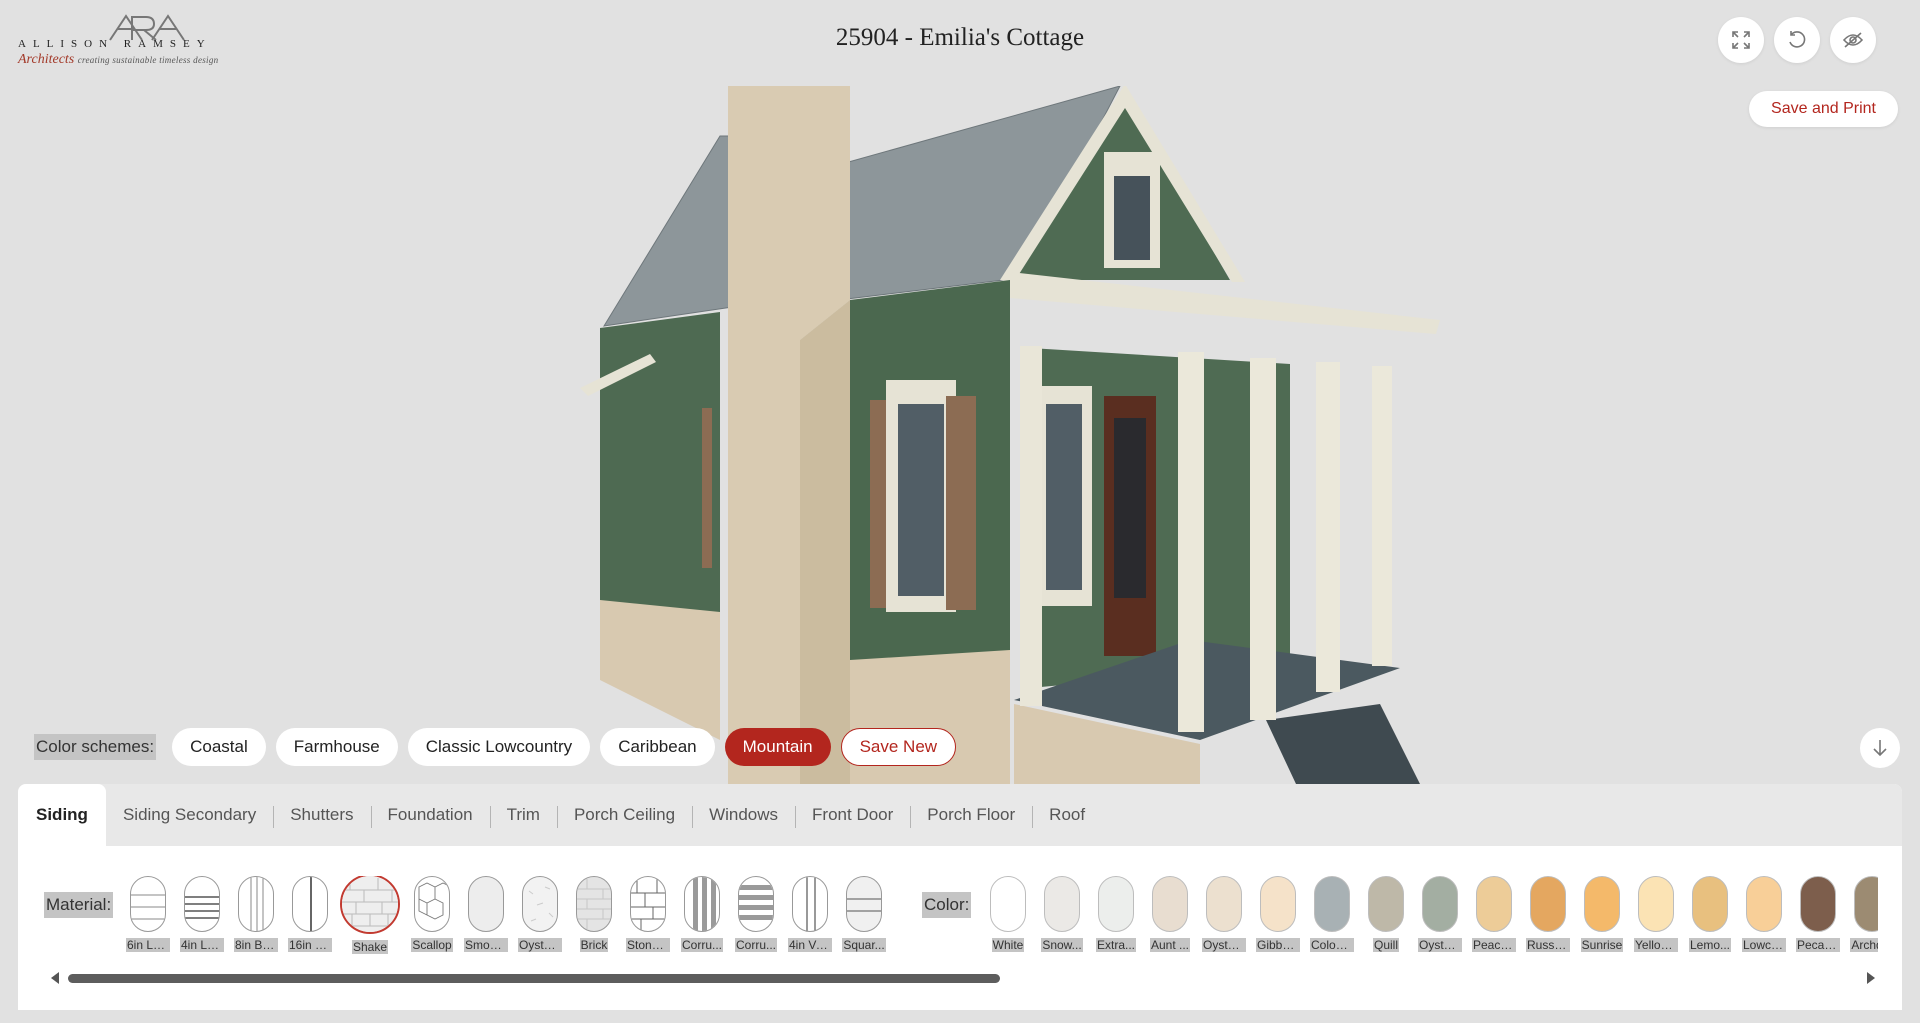 The width and height of the screenshot is (1920, 1023). Describe the element at coordinates (1602, 914) in the screenshot. I see `color-option: Sunrise` at that location.